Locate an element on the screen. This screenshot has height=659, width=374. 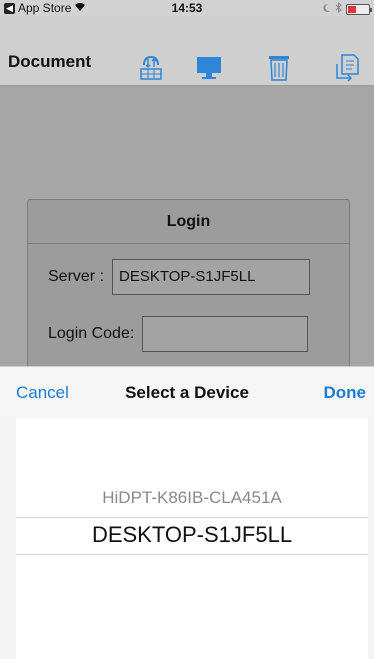
status-indicators is located at coordinates (347, 8).